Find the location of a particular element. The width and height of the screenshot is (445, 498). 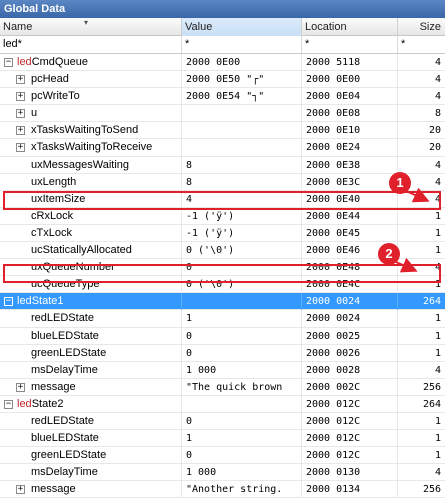

name-text: msDelayTime is located at coordinates (64, 369).